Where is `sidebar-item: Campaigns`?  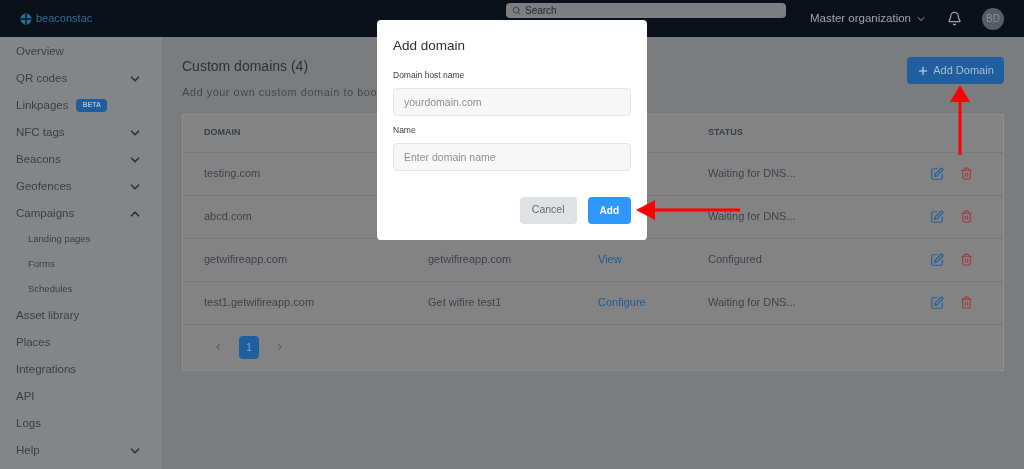
sidebar-item: Campaigns is located at coordinates (45, 213).